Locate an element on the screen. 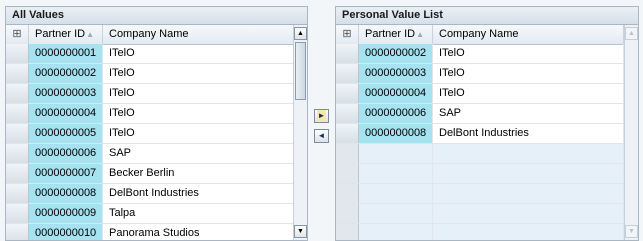 The image size is (643, 241). table-row: 0000000001 ITelO is located at coordinates (150, 54).